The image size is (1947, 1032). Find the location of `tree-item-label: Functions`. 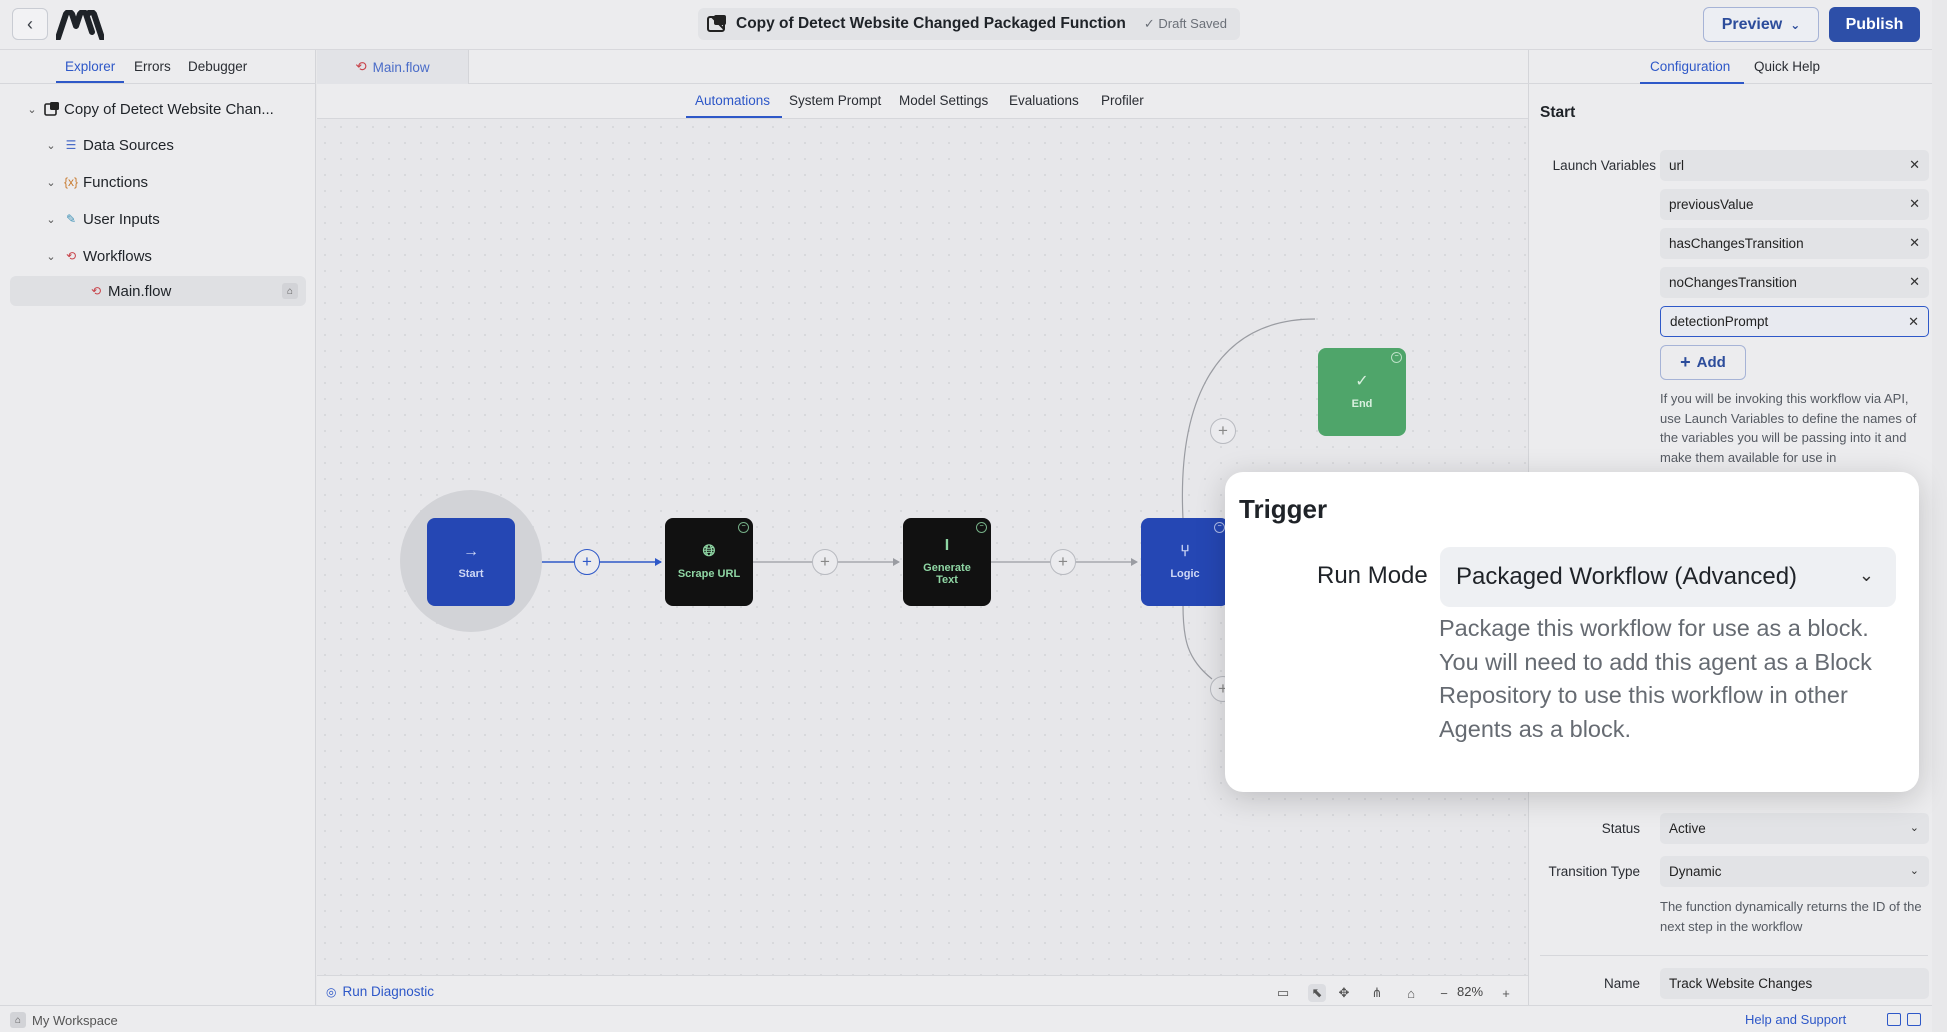

tree-item-label: Functions is located at coordinates (116, 182).